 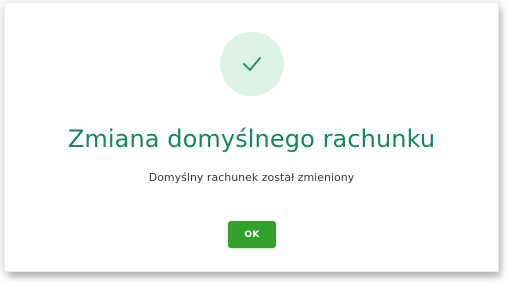 I want to click on dialog-title: Zmiana domyślnego rachunku, so click(x=251, y=139).